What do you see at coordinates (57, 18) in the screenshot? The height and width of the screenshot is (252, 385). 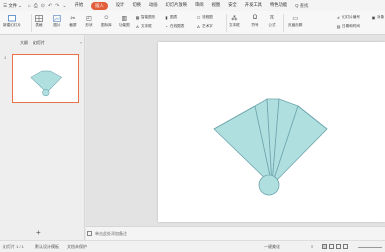 I see `image-icon` at bounding box center [57, 18].